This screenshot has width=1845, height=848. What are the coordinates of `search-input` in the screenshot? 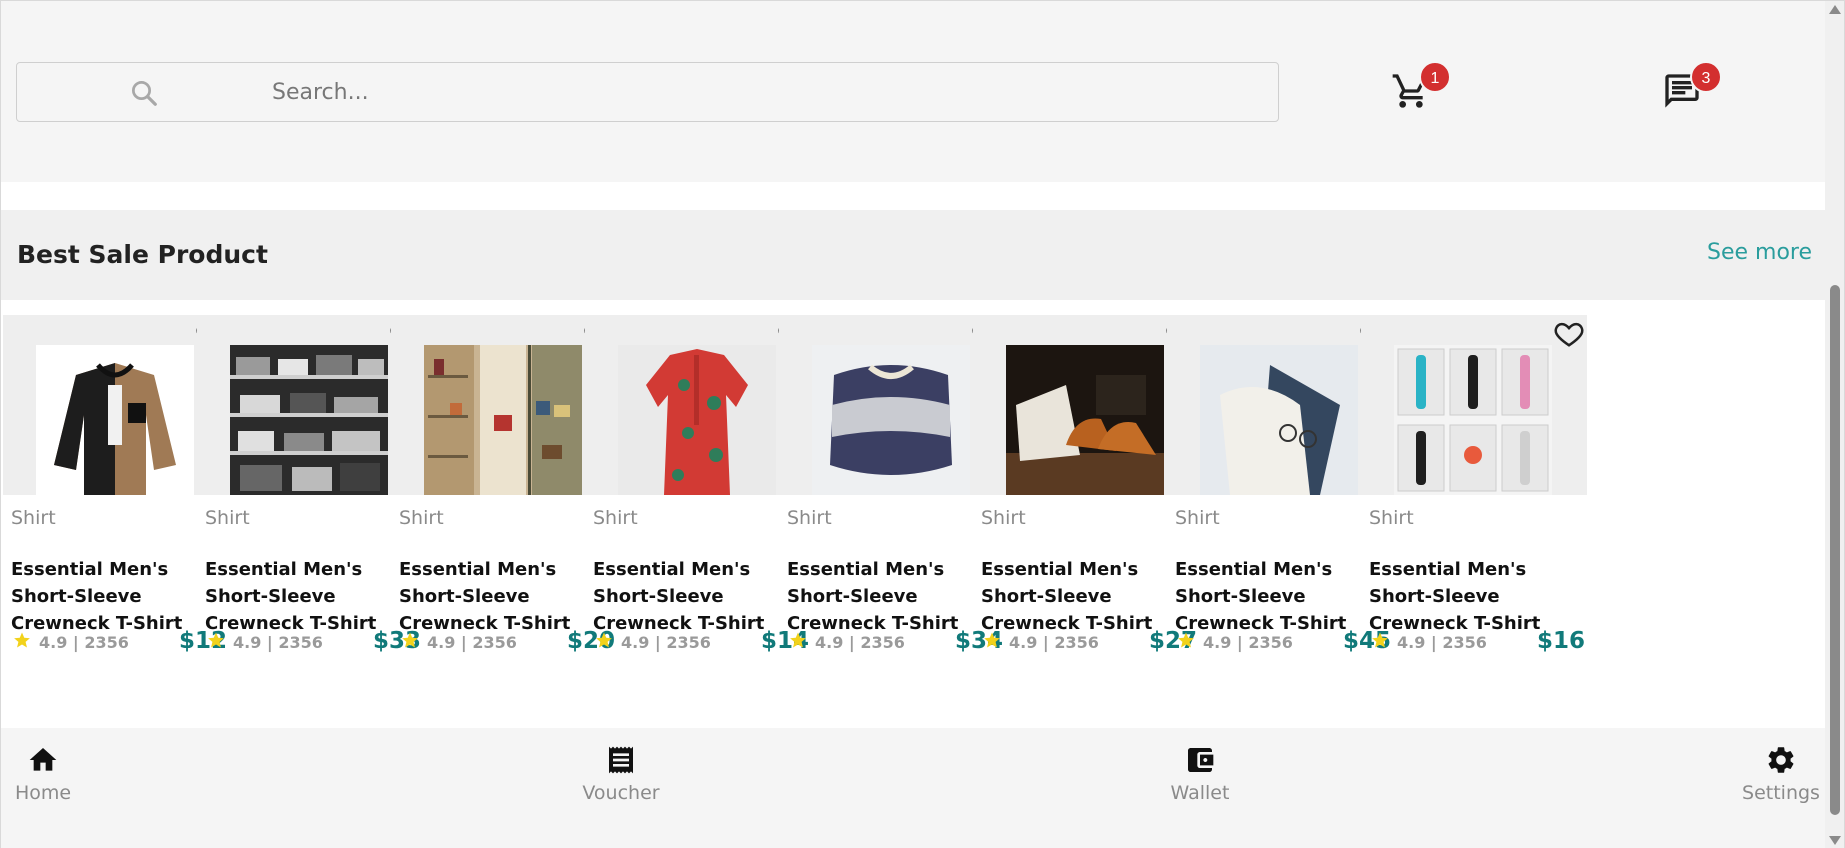 It's located at (752, 92).